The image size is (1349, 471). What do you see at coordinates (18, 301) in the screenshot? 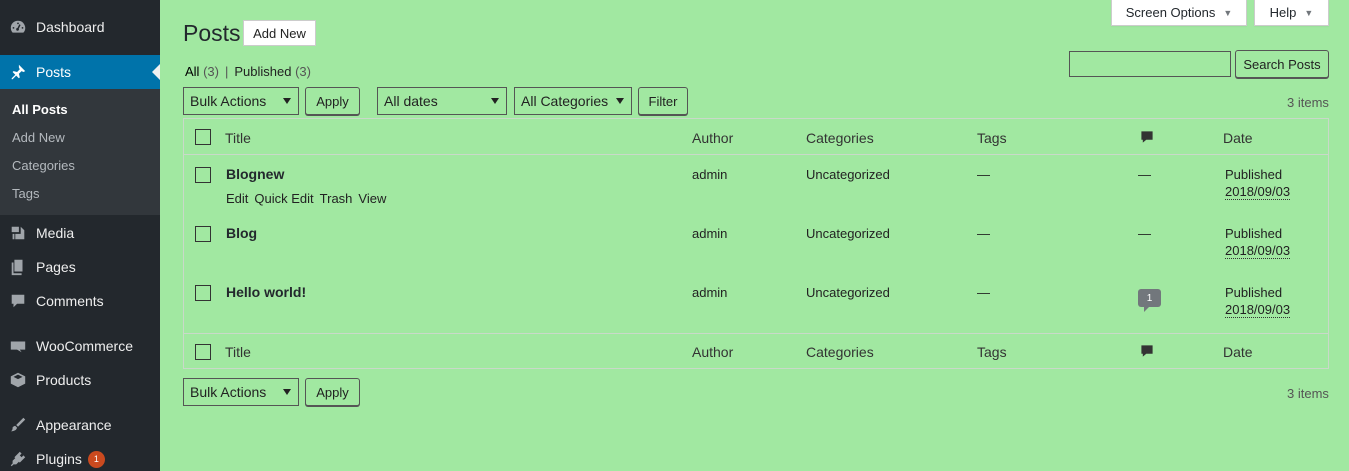
I see `comment-icon` at bounding box center [18, 301].